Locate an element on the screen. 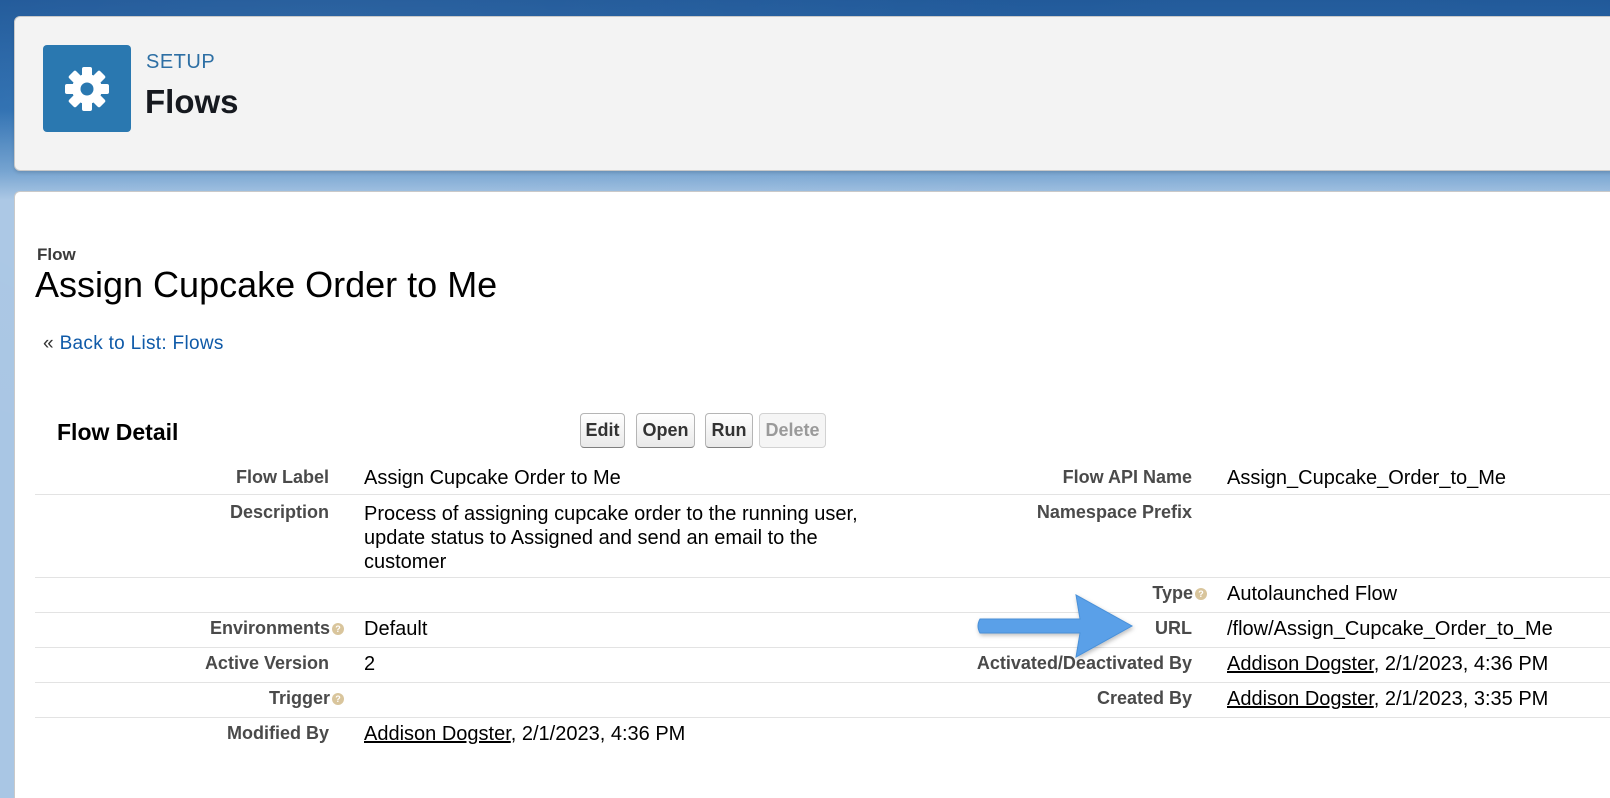 The height and width of the screenshot is (798, 1610). open-button: Open is located at coordinates (665, 430).